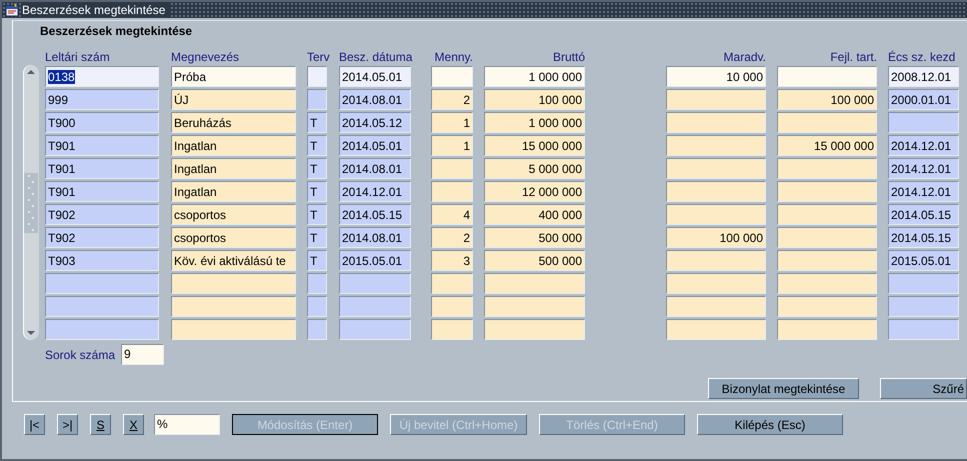 The height and width of the screenshot is (461, 967). Describe the element at coordinates (142, 354) in the screenshot. I see `row-count-field: 9` at that location.